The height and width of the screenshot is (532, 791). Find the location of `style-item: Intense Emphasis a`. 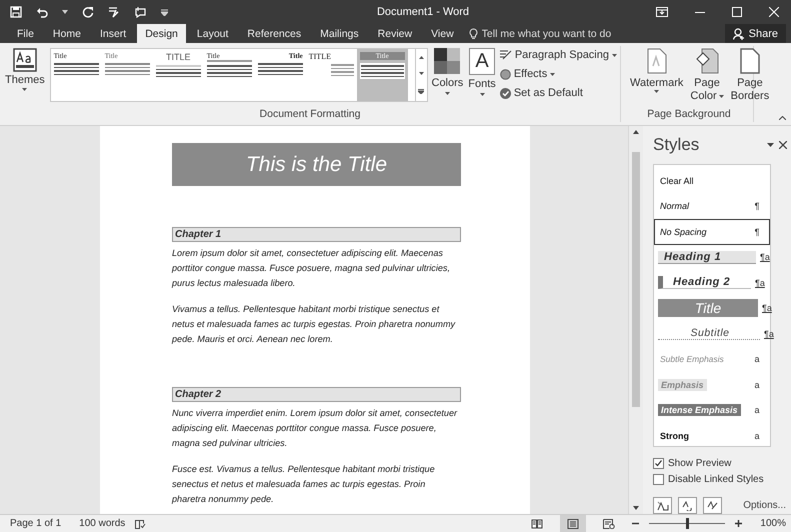

style-item: Intense Emphasis a is located at coordinates (712, 410).